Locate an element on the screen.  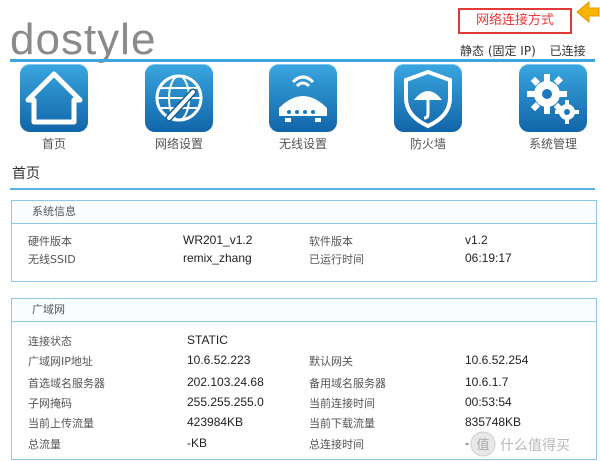
download-value: 835748KB is located at coordinates (493, 422).